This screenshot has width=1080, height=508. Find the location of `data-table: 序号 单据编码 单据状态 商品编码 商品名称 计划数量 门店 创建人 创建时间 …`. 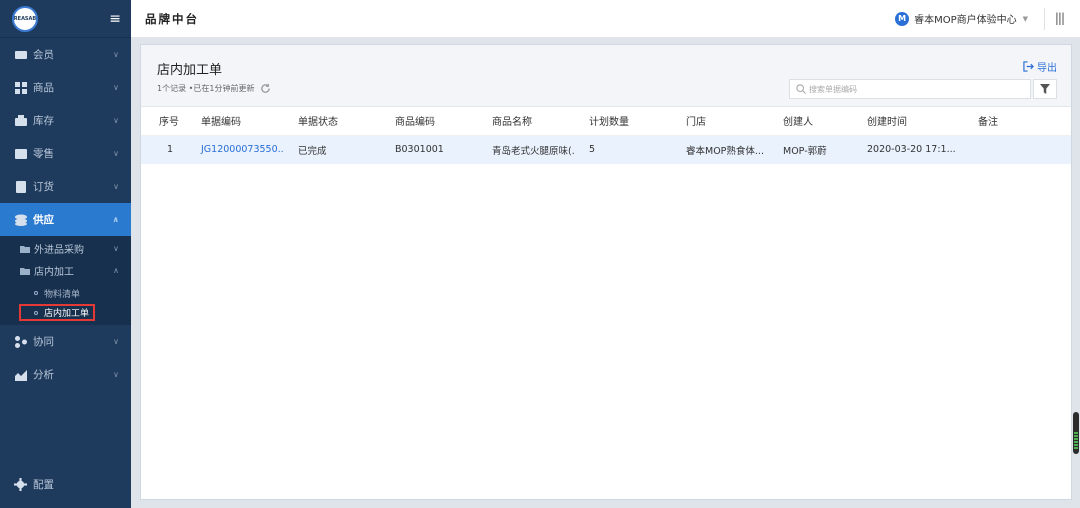

data-table: 序号 单据编码 单据状态 商品编码 商品名称 计划数量 门店 创建人 创建时间 … is located at coordinates (606, 135).